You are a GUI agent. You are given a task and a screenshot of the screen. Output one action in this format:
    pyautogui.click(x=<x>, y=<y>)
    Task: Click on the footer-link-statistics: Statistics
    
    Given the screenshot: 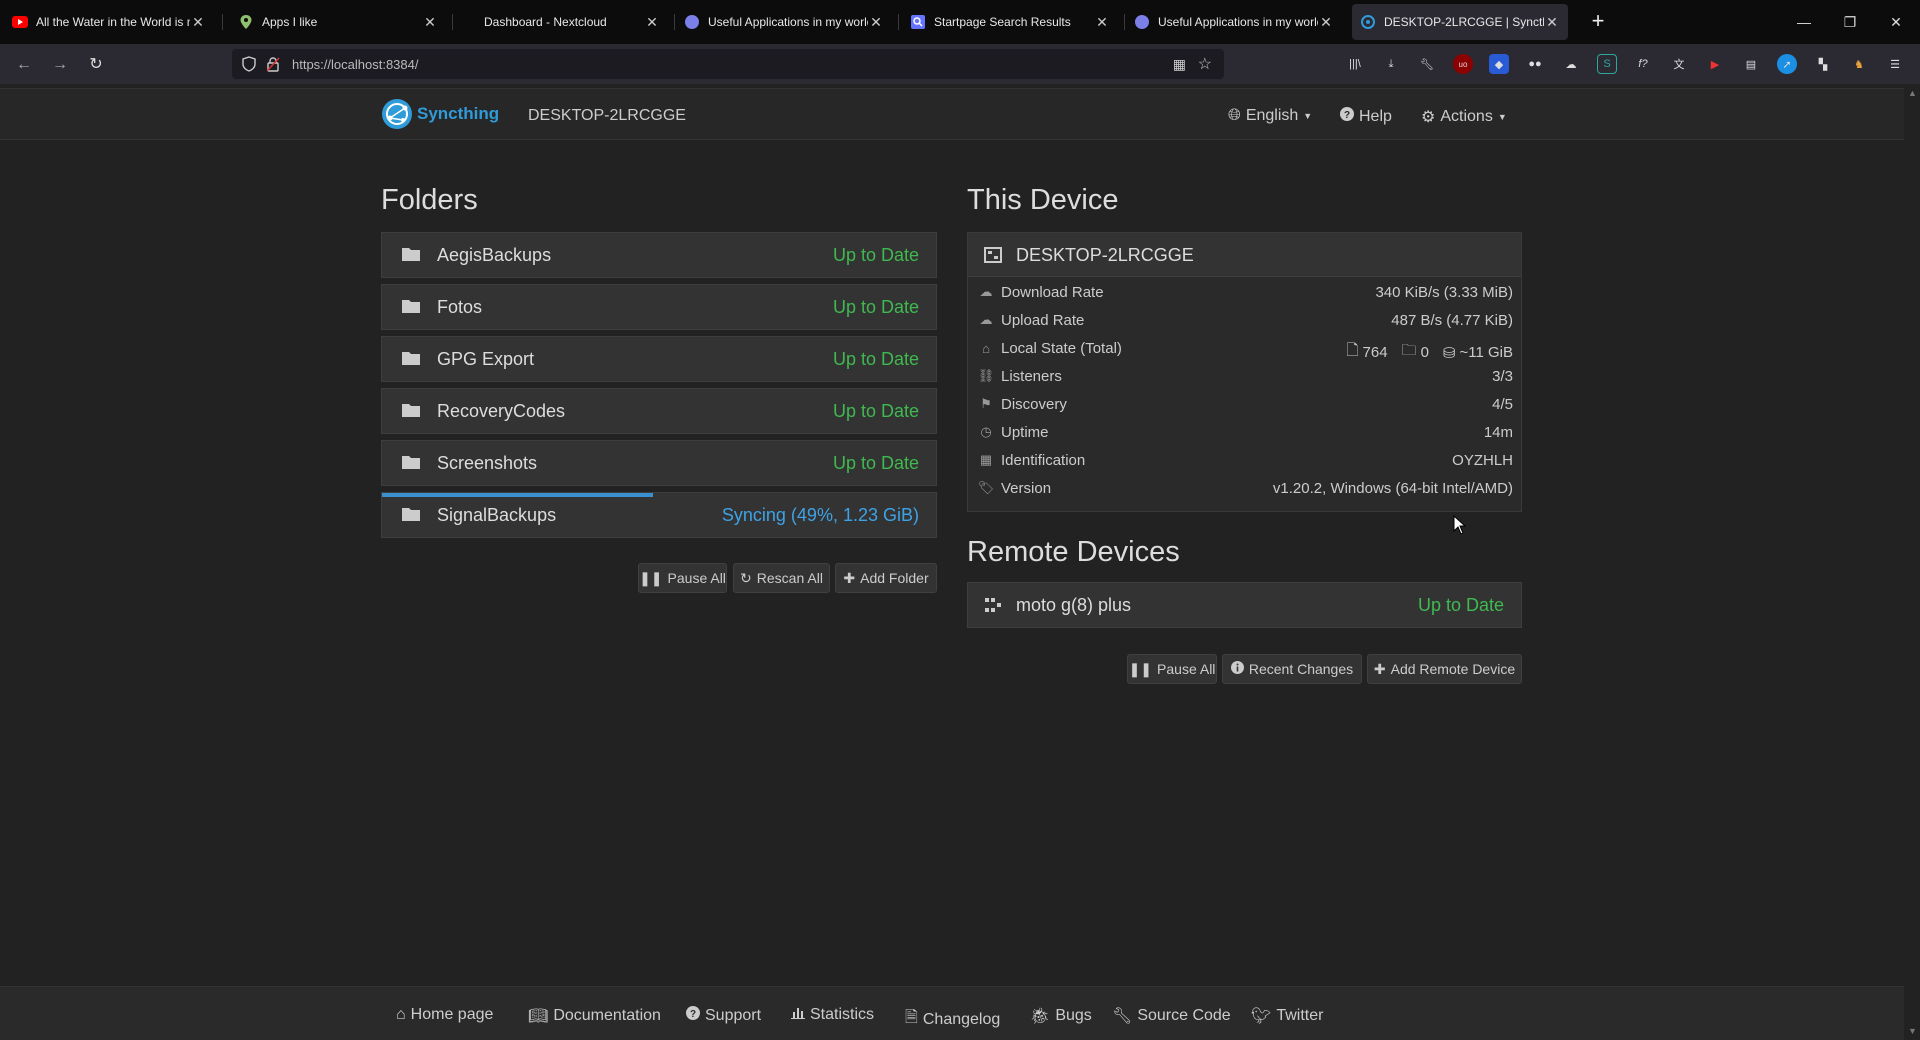 What is the action you would take?
    pyautogui.click(x=832, y=1015)
    